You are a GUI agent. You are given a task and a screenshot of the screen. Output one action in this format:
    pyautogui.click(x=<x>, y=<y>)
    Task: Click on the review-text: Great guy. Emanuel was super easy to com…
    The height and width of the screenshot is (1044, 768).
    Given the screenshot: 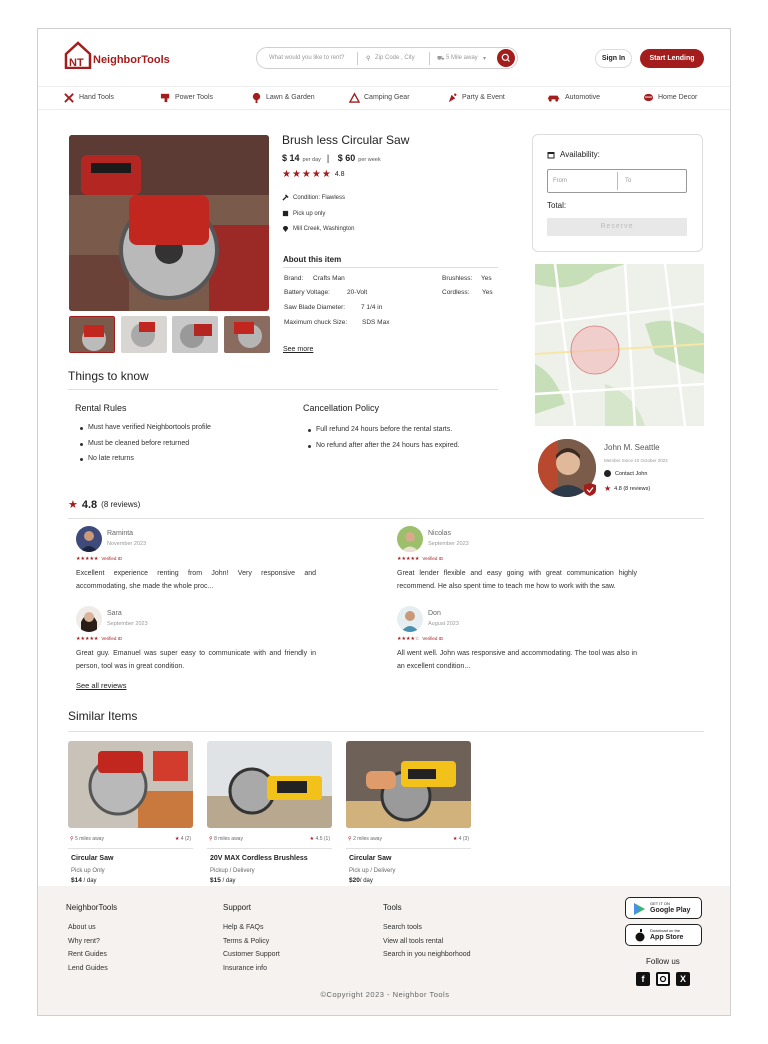 What is the action you would take?
    pyautogui.click(x=196, y=660)
    